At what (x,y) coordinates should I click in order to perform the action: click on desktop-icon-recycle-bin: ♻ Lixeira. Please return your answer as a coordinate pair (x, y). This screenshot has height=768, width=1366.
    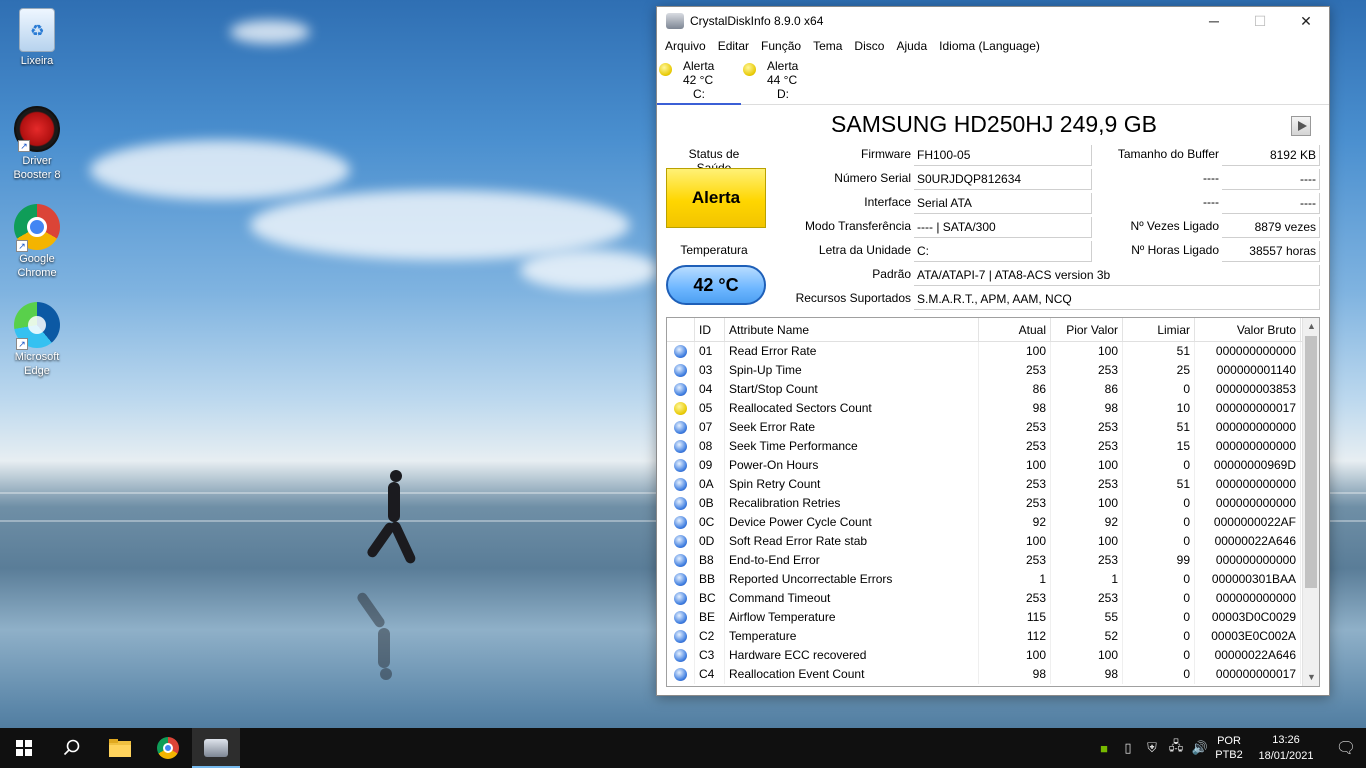
    Looking at the image, I should click on (37, 38).